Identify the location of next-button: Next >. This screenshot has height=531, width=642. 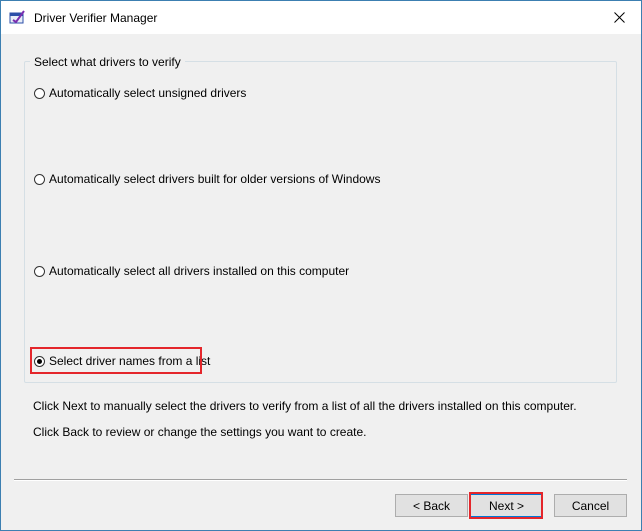
(506, 505).